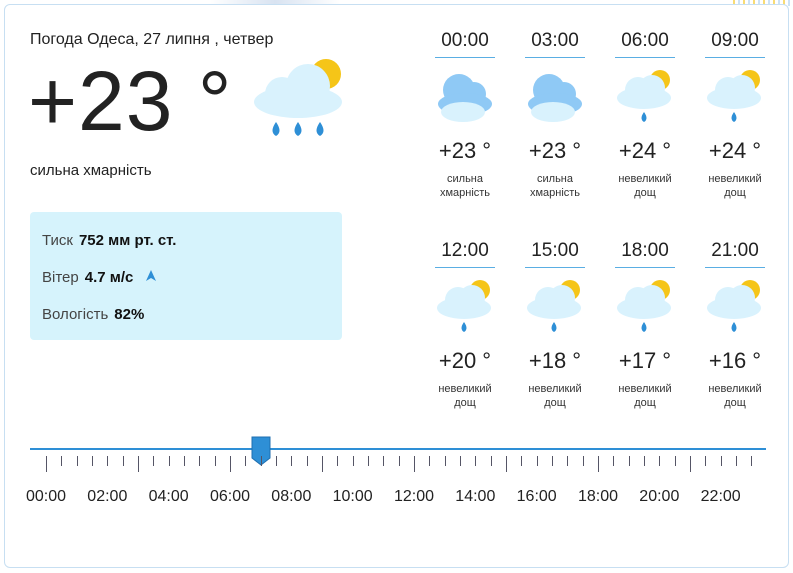  I want to click on hour-cell: 21:00 +16 ° невеликий дощ, so click(735, 324).